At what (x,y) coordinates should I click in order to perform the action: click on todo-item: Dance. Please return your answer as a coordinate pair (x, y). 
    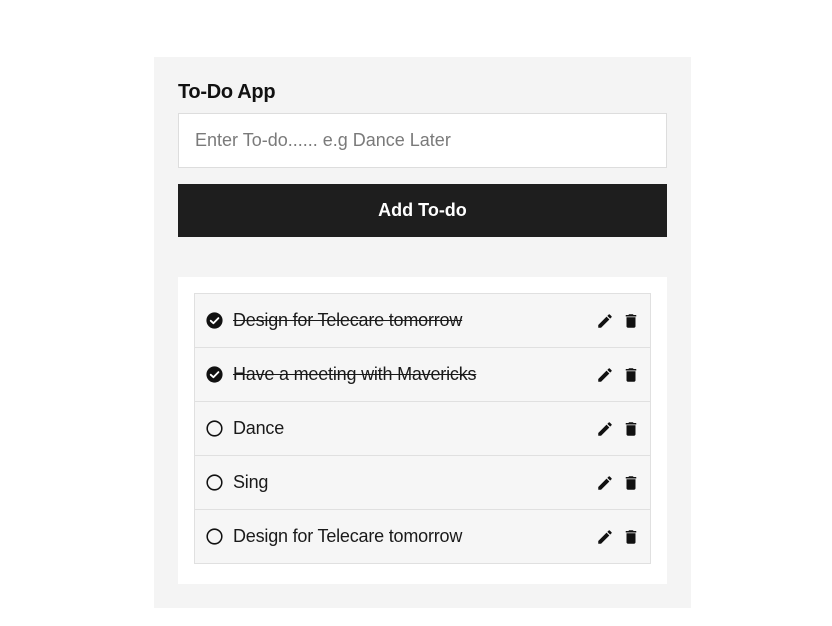
    Looking at the image, I should click on (422, 429).